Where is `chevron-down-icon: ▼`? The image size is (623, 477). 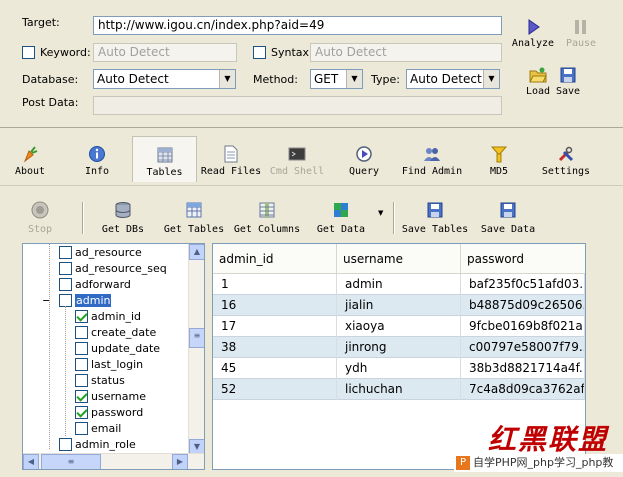 chevron-down-icon: ▼ is located at coordinates (354, 79).